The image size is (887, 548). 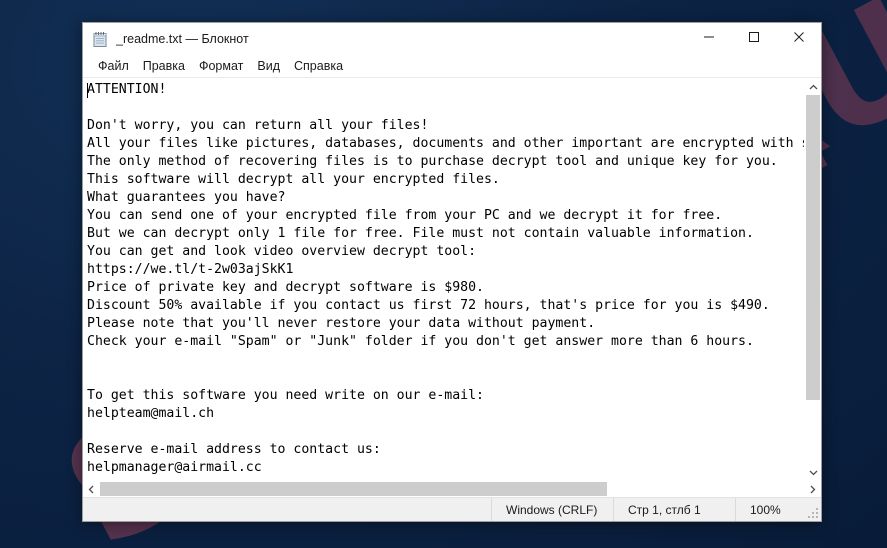 I want to click on close-icon, so click(x=799, y=39).